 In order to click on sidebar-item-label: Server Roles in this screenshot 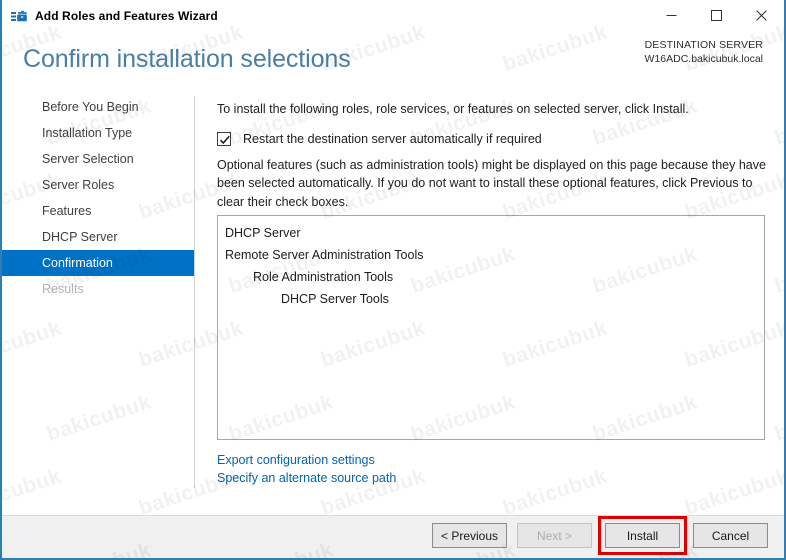, I will do `click(78, 185)`.